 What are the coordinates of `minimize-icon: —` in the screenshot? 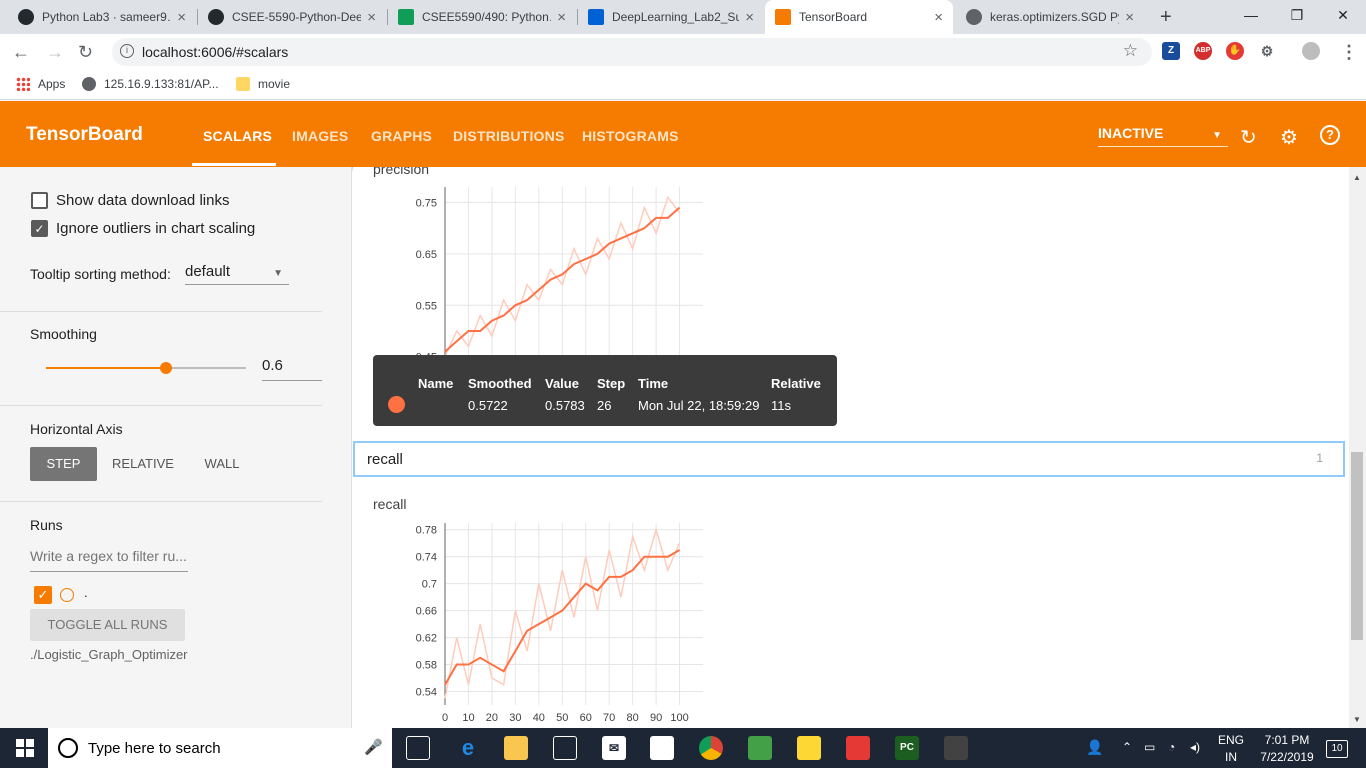 It's located at (1251, 15).